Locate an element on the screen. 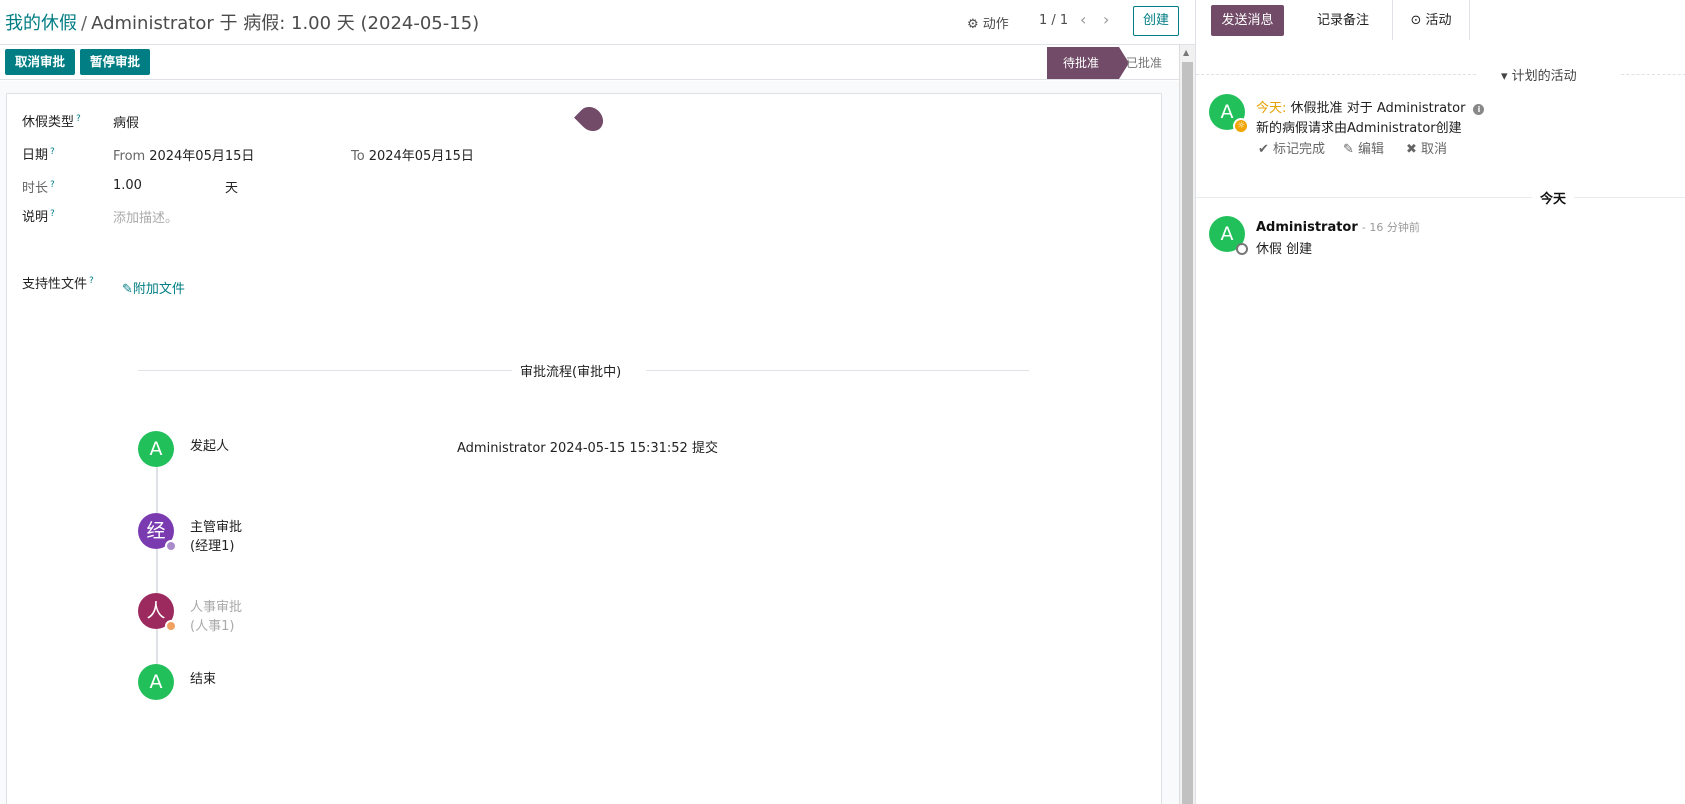 The height and width of the screenshot is (804, 1685). workflow-step-label: 结束 is located at coordinates (203, 679).